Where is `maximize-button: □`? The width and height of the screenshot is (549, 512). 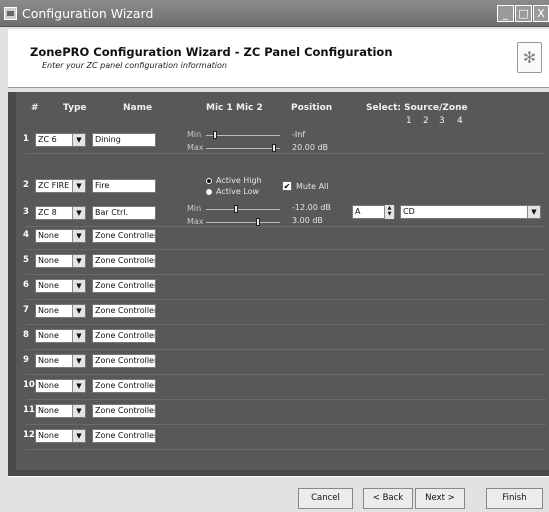
maximize-button: □ is located at coordinates (523, 13).